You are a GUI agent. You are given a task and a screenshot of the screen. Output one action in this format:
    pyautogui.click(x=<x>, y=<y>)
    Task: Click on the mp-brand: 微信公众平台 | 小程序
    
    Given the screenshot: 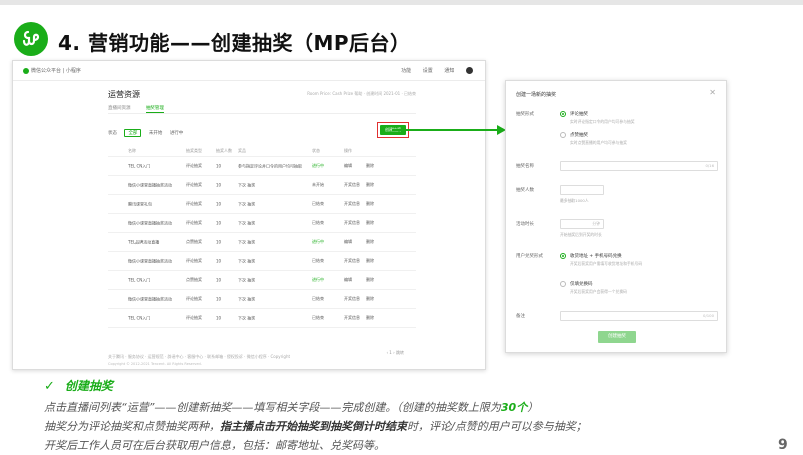 What is the action you would take?
    pyautogui.click(x=52, y=70)
    